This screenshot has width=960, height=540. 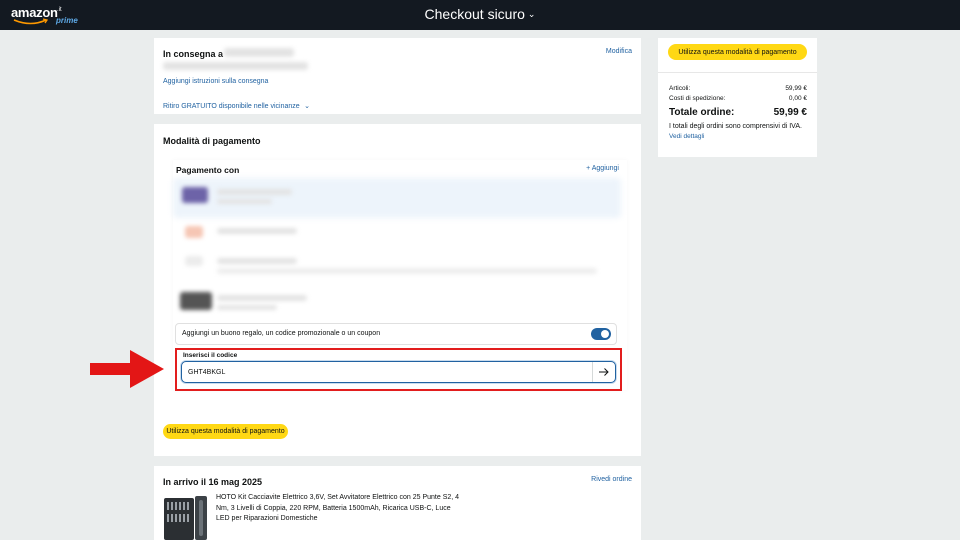 I want to click on edit-delivery-link: Modifica, so click(x=619, y=51).